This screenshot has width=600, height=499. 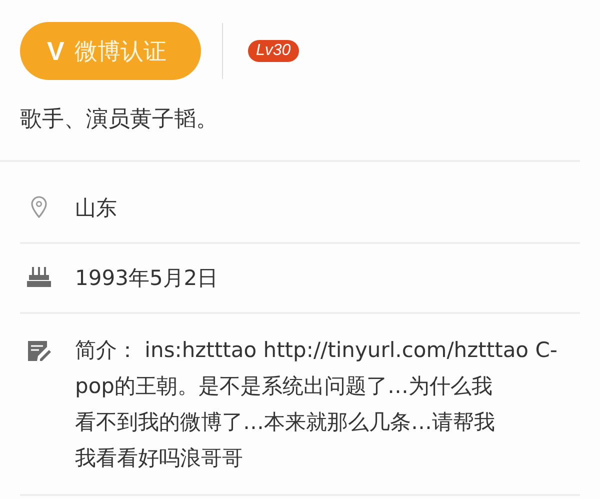 I want to click on verified-badge: V 微博认证, so click(x=110, y=51).